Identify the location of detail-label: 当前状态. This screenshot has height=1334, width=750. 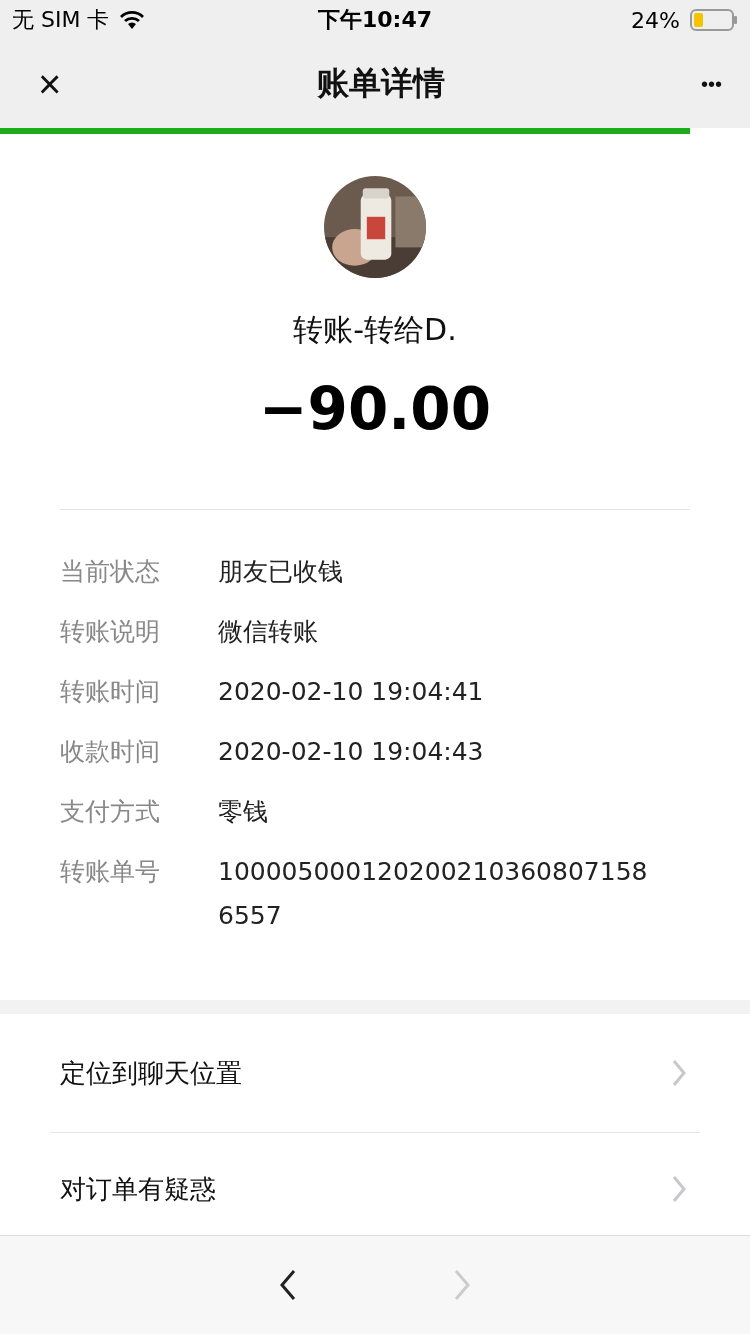
(110, 572).